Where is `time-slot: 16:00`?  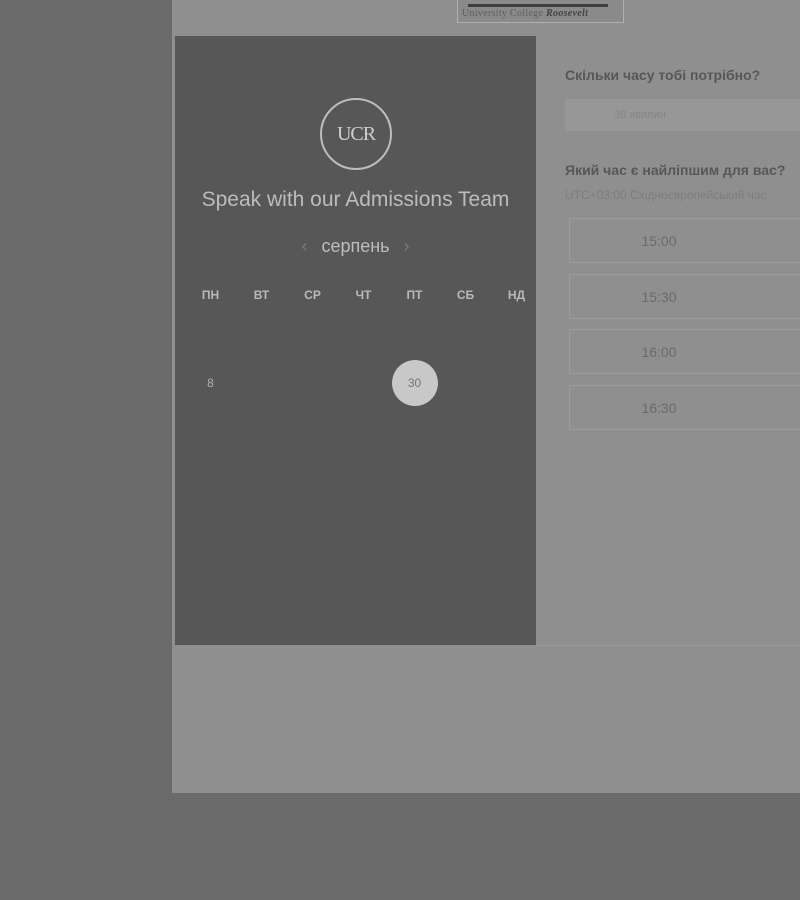 time-slot: 16:00 is located at coordinates (684, 351).